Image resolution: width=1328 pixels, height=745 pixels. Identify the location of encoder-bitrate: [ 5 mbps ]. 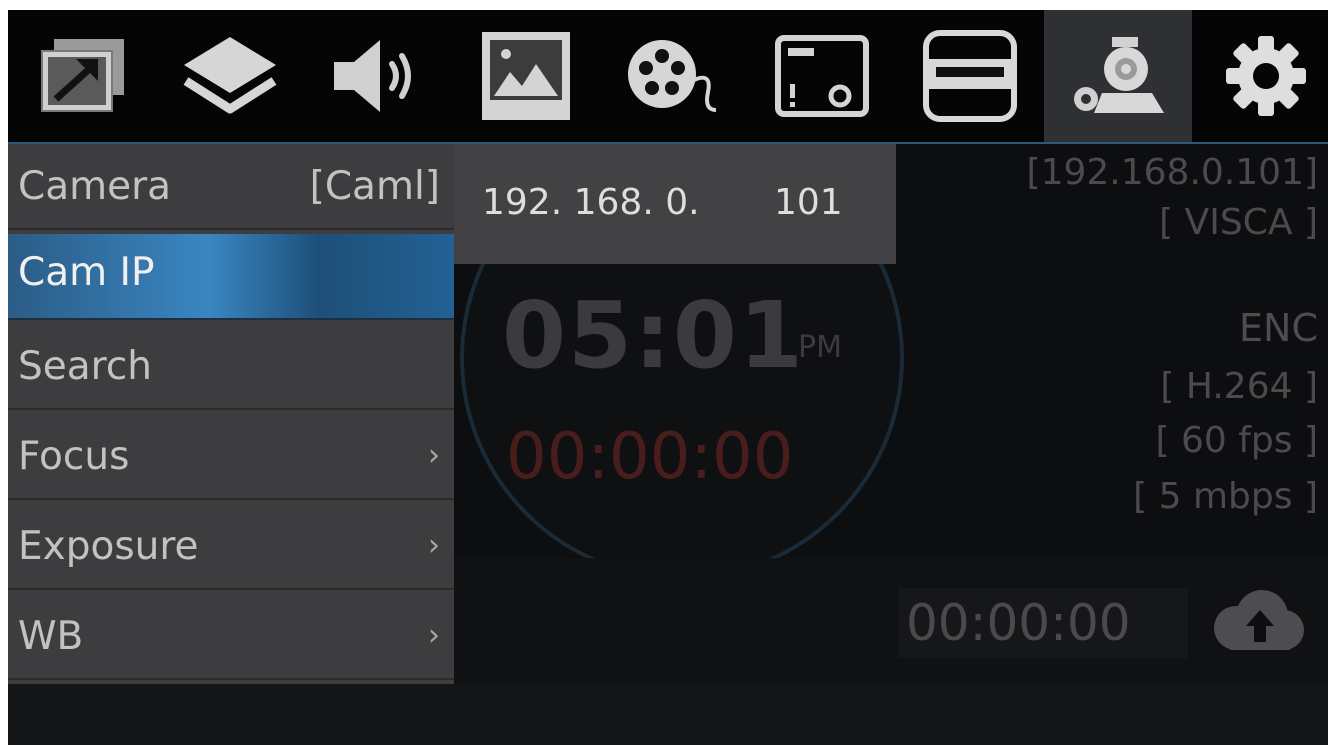
(1225, 496).